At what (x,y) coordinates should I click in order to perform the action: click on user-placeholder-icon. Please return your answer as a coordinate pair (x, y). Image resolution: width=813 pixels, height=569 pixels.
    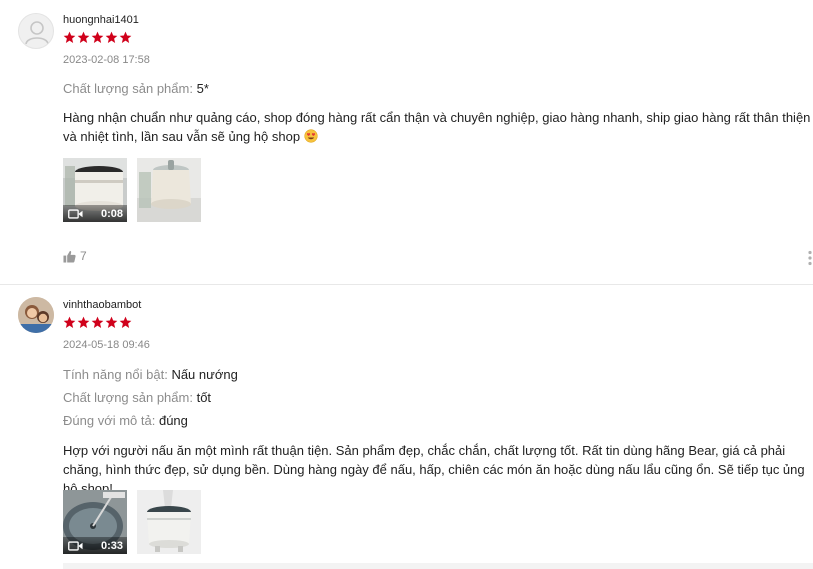
    Looking at the image, I should click on (37, 33).